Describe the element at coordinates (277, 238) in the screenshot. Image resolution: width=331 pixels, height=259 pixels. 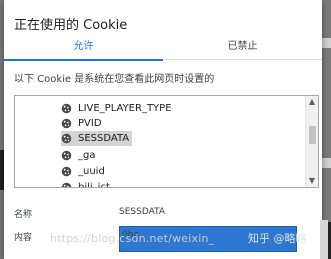
I see `watermark-zhihu: 知乎 @略略` at that location.